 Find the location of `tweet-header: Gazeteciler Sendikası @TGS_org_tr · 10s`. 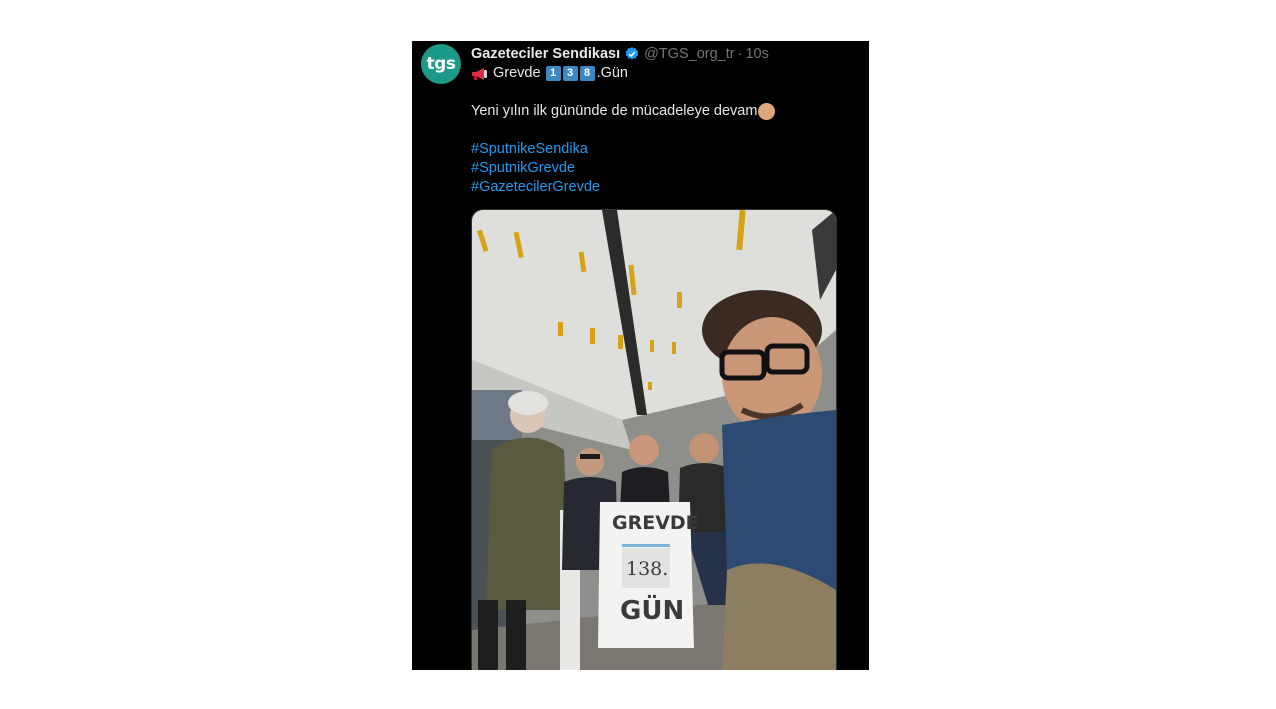

tweet-header: Gazeteciler Sendikası @TGS_org_tr · 10s is located at coordinates (620, 54).